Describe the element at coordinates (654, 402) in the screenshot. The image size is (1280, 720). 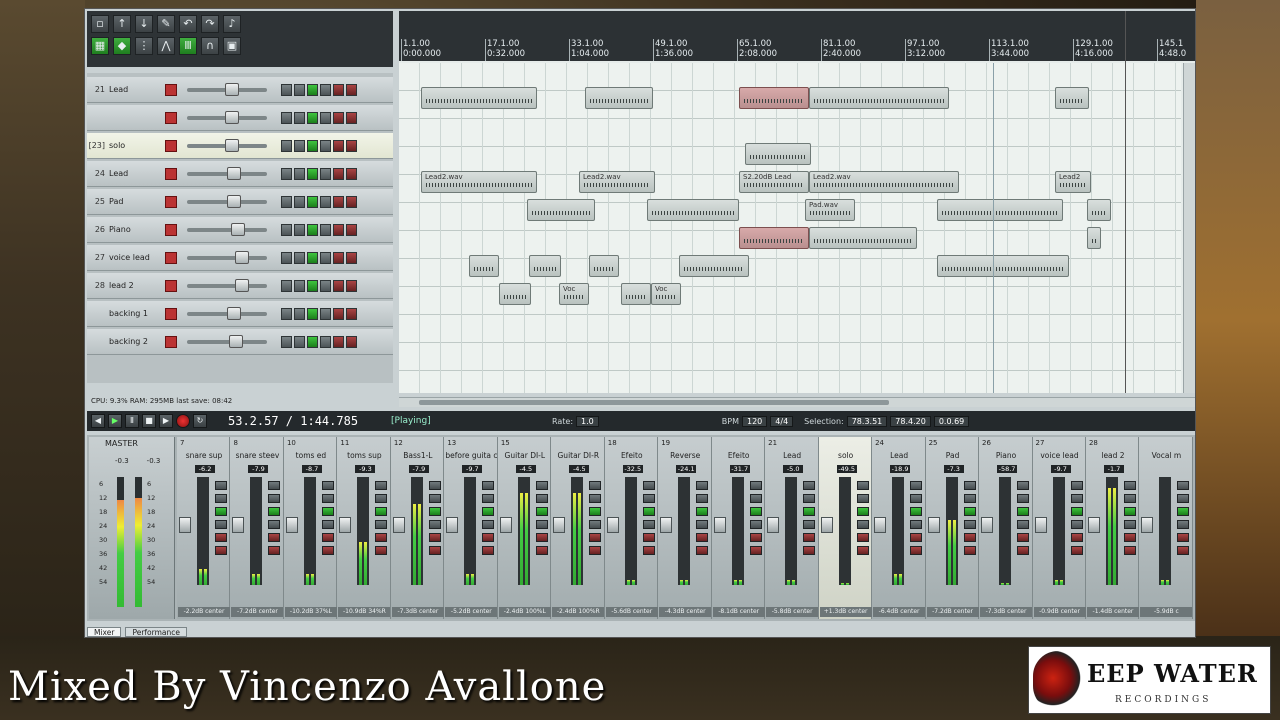
I see `scroll-thumb` at that location.